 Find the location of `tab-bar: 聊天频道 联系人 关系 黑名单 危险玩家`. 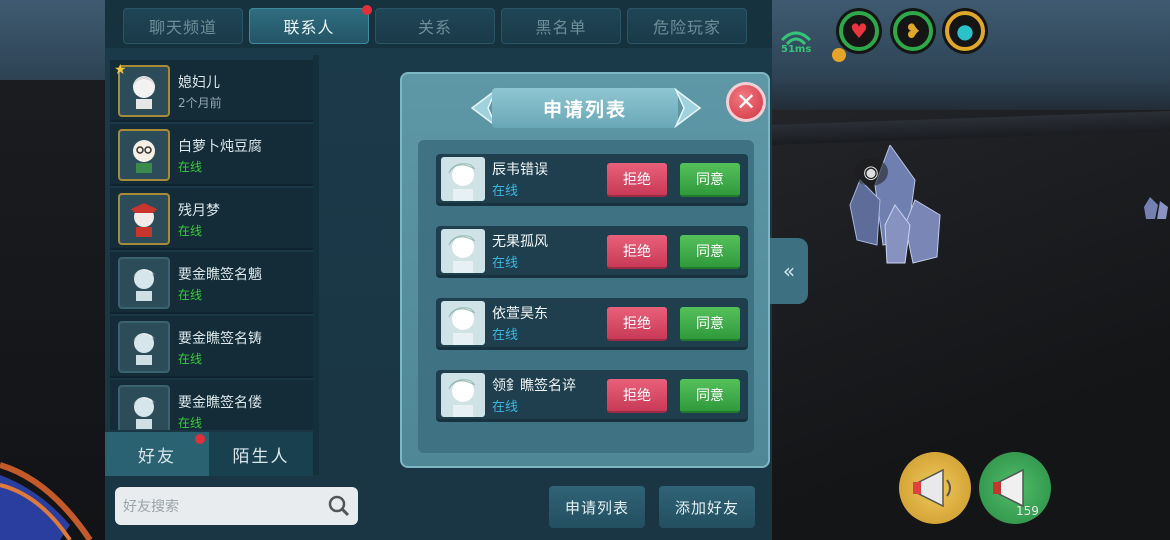

tab-bar: 聊天频道 联系人 关系 黑名单 危险玩家 is located at coordinates (438, 24).